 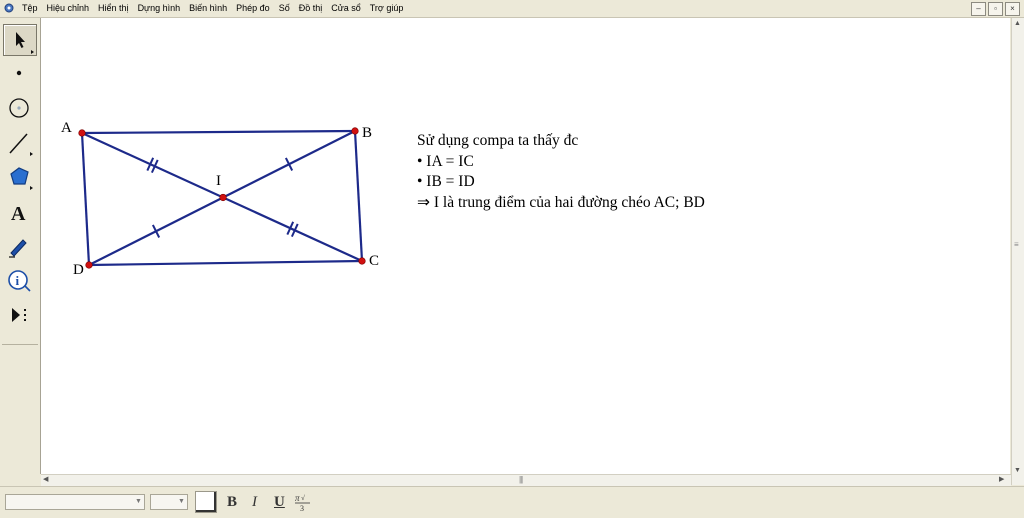 I want to click on custom-tool, so click(x=19, y=315).